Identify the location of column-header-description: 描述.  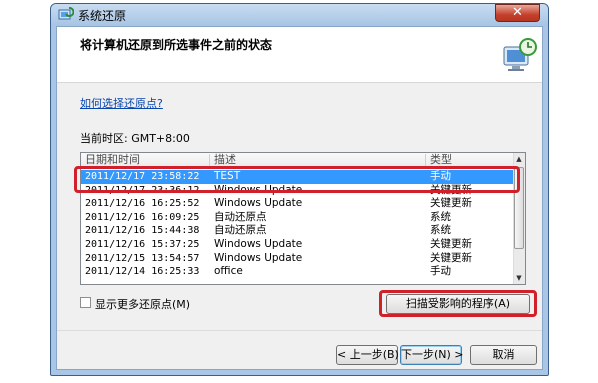
(225, 160).